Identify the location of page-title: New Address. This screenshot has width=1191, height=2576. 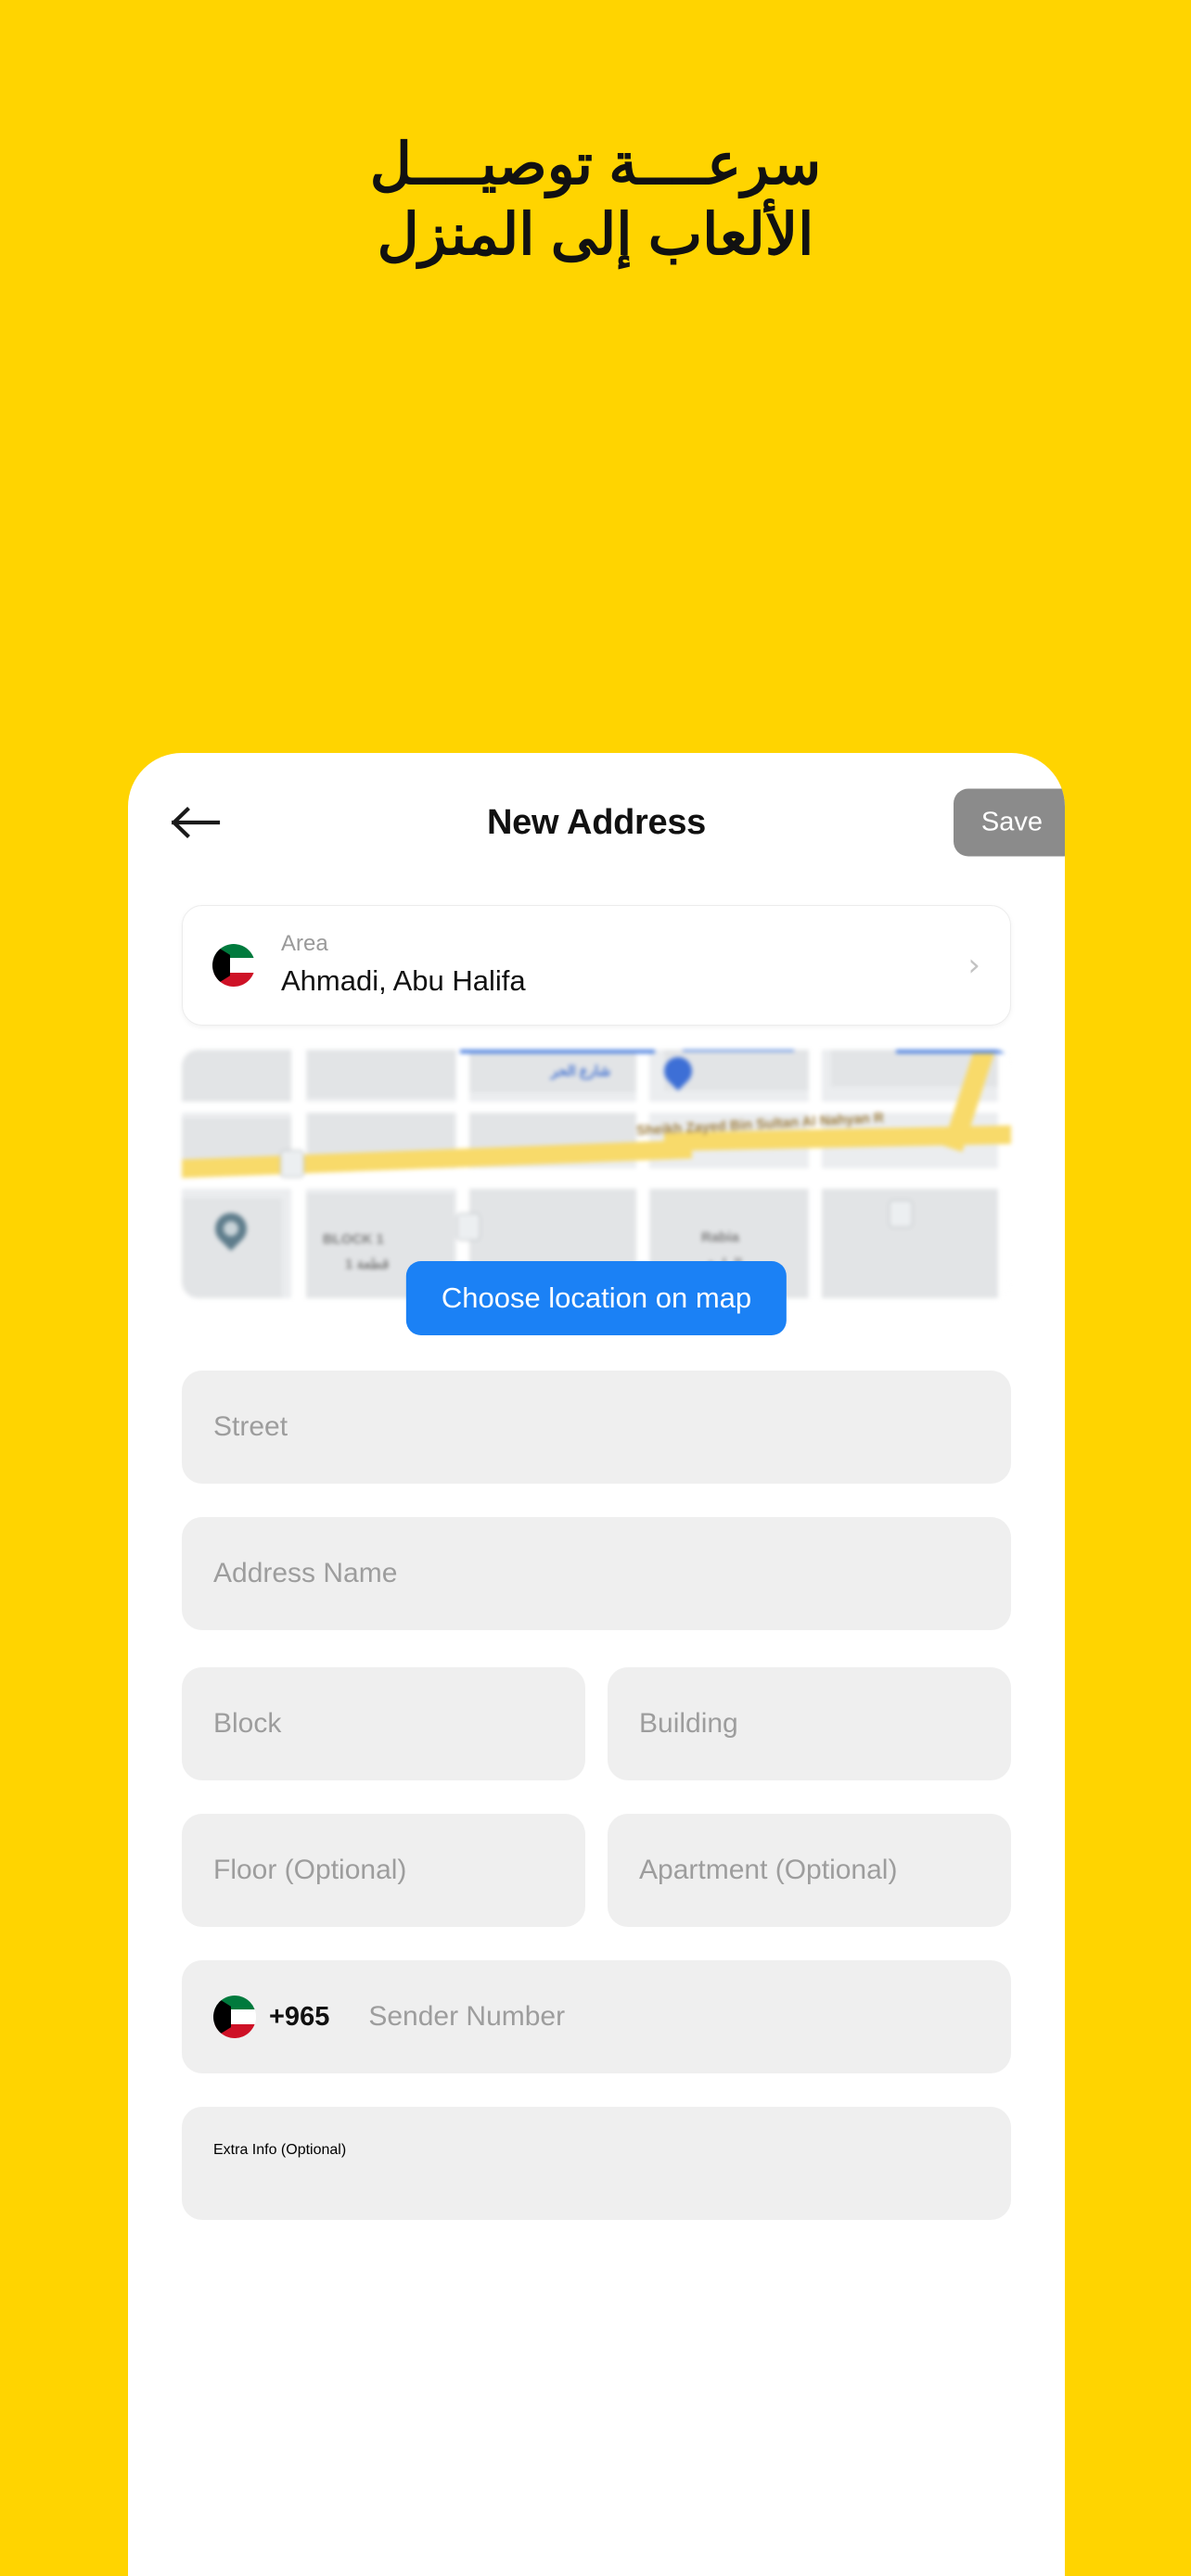
(597, 822).